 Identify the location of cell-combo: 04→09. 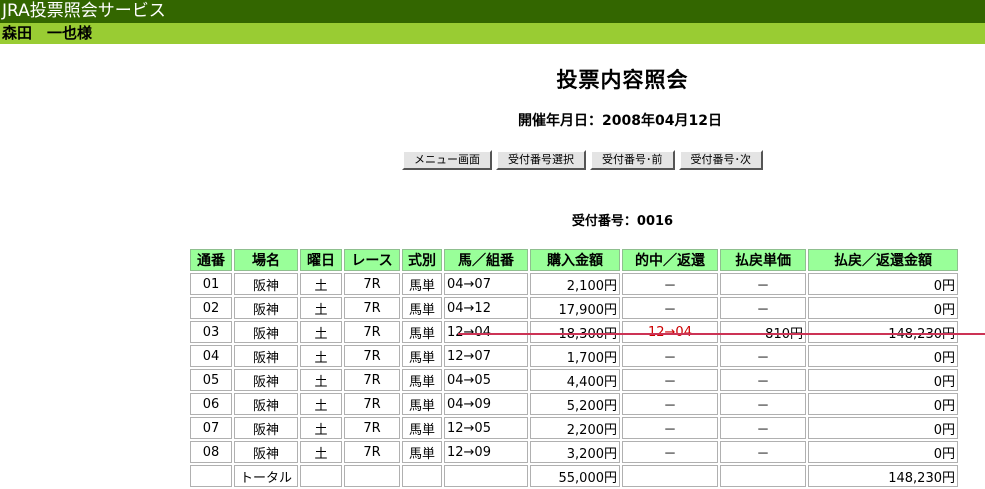
(486, 404).